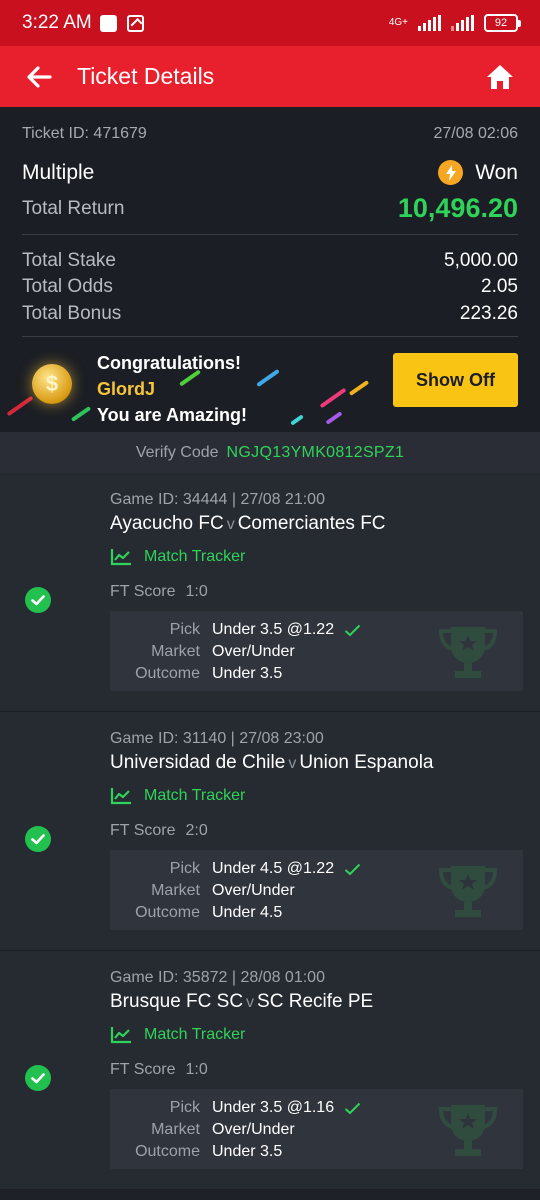 This screenshot has width=540, height=1200. Describe the element at coordinates (481, 260) in the screenshot. I see `total-stake-value: 5,000.00` at that location.